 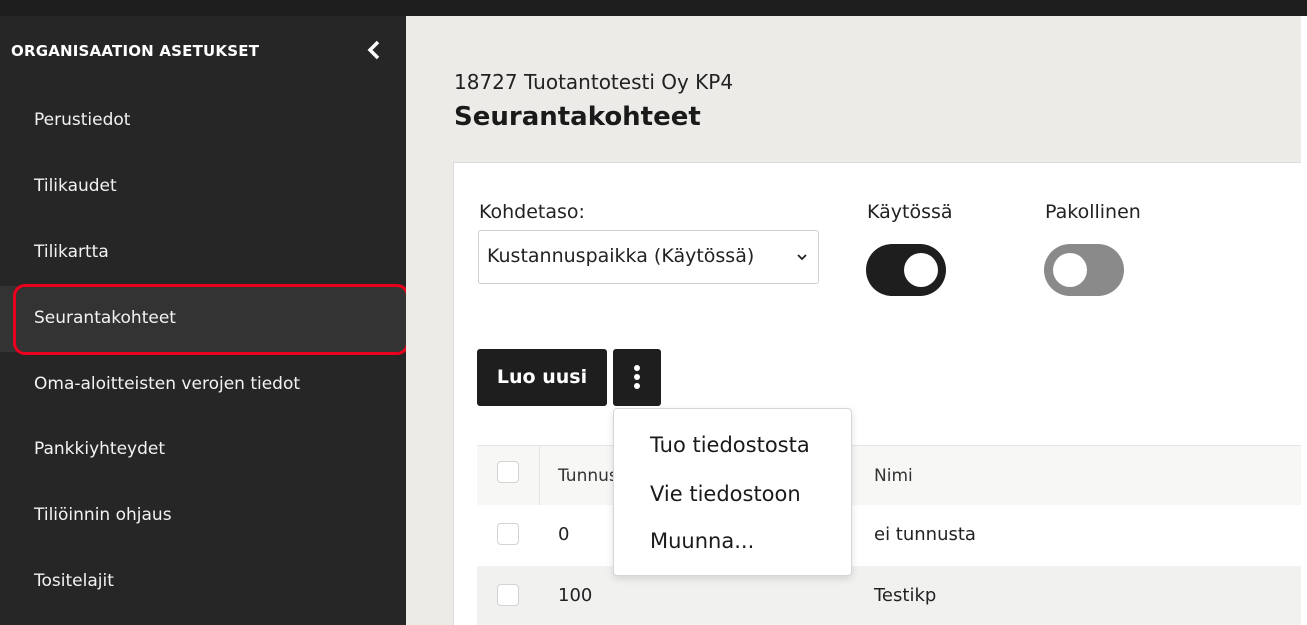 What do you see at coordinates (588, 476) in the screenshot?
I see `column-header-tunnus: Tunnus` at bounding box center [588, 476].